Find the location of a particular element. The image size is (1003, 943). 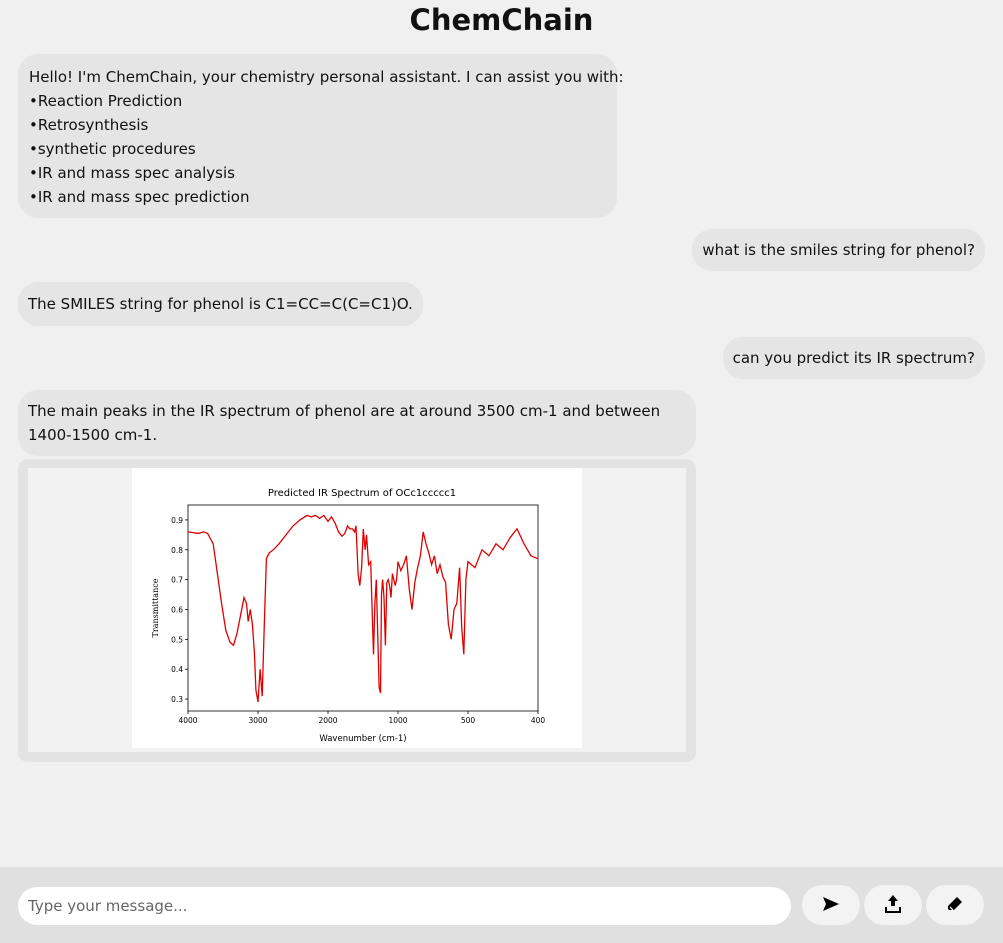

y-tick-label: 0.5 is located at coordinates (177, 639).